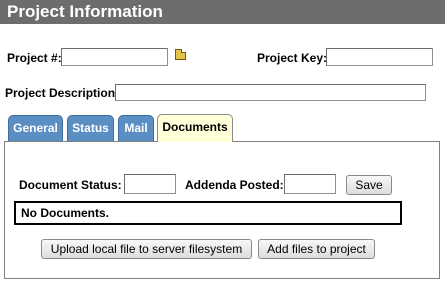 This screenshot has width=445, height=286. What do you see at coordinates (62, 93) in the screenshot?
I see `project-description-label: Project Description:` at bounding box center [62, 93].